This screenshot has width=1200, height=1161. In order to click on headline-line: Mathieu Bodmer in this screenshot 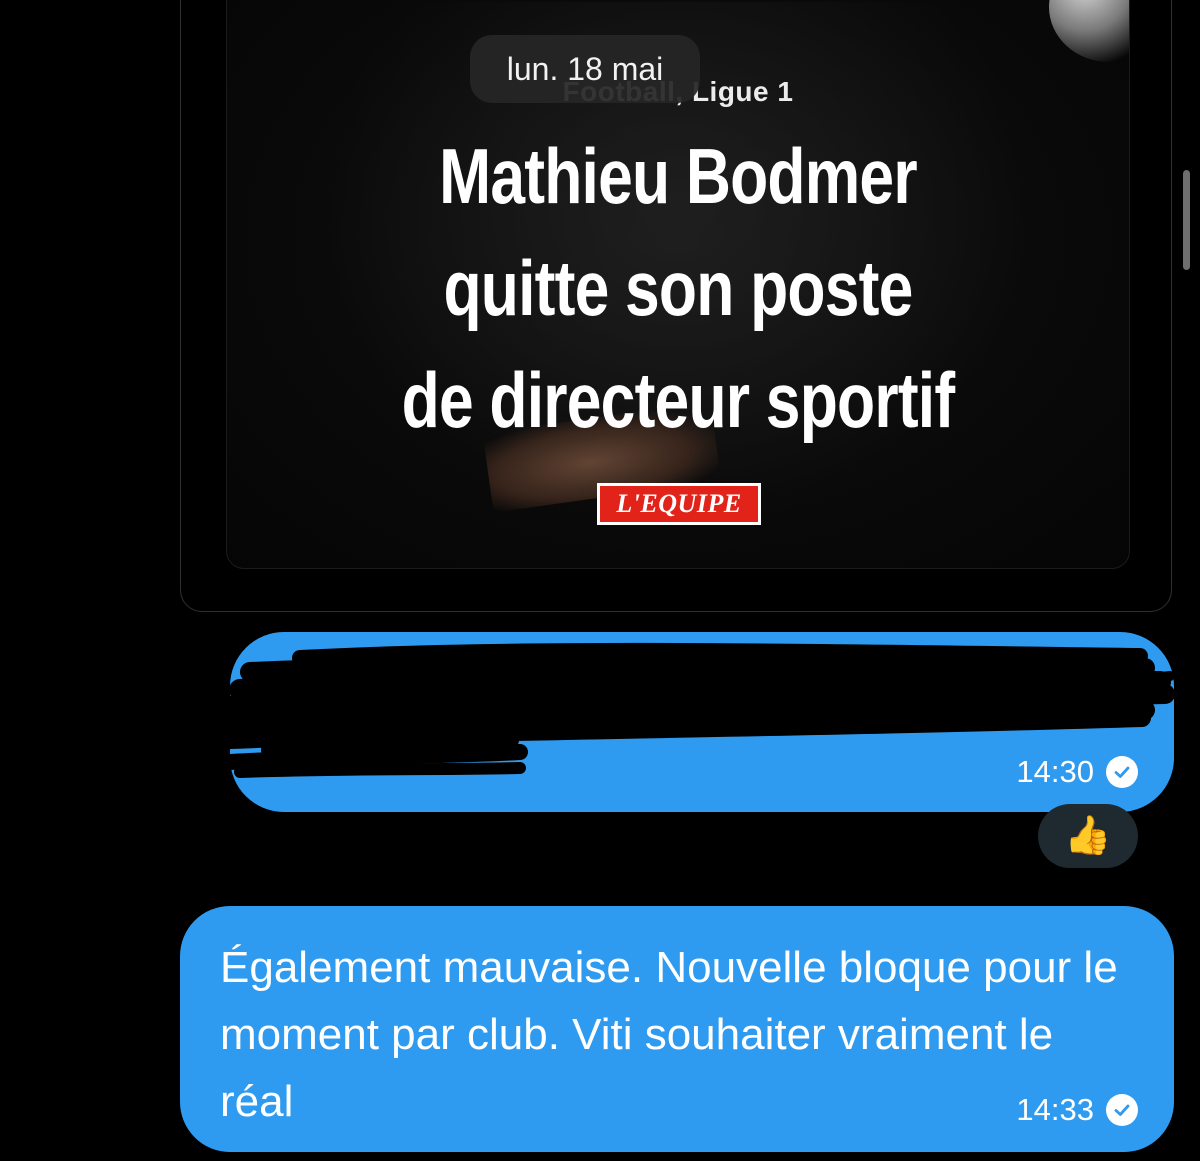, I will do `click(678, 176)`.